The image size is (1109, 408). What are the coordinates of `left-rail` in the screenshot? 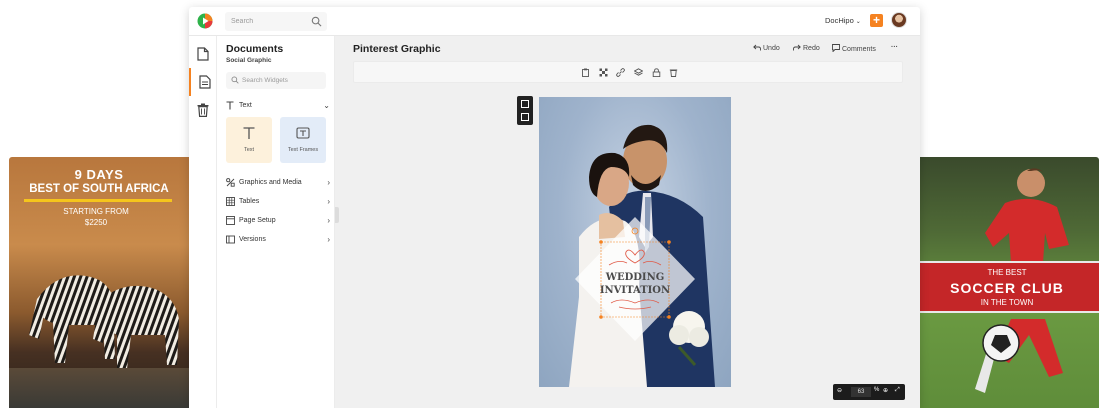 It's located at (203, 222).